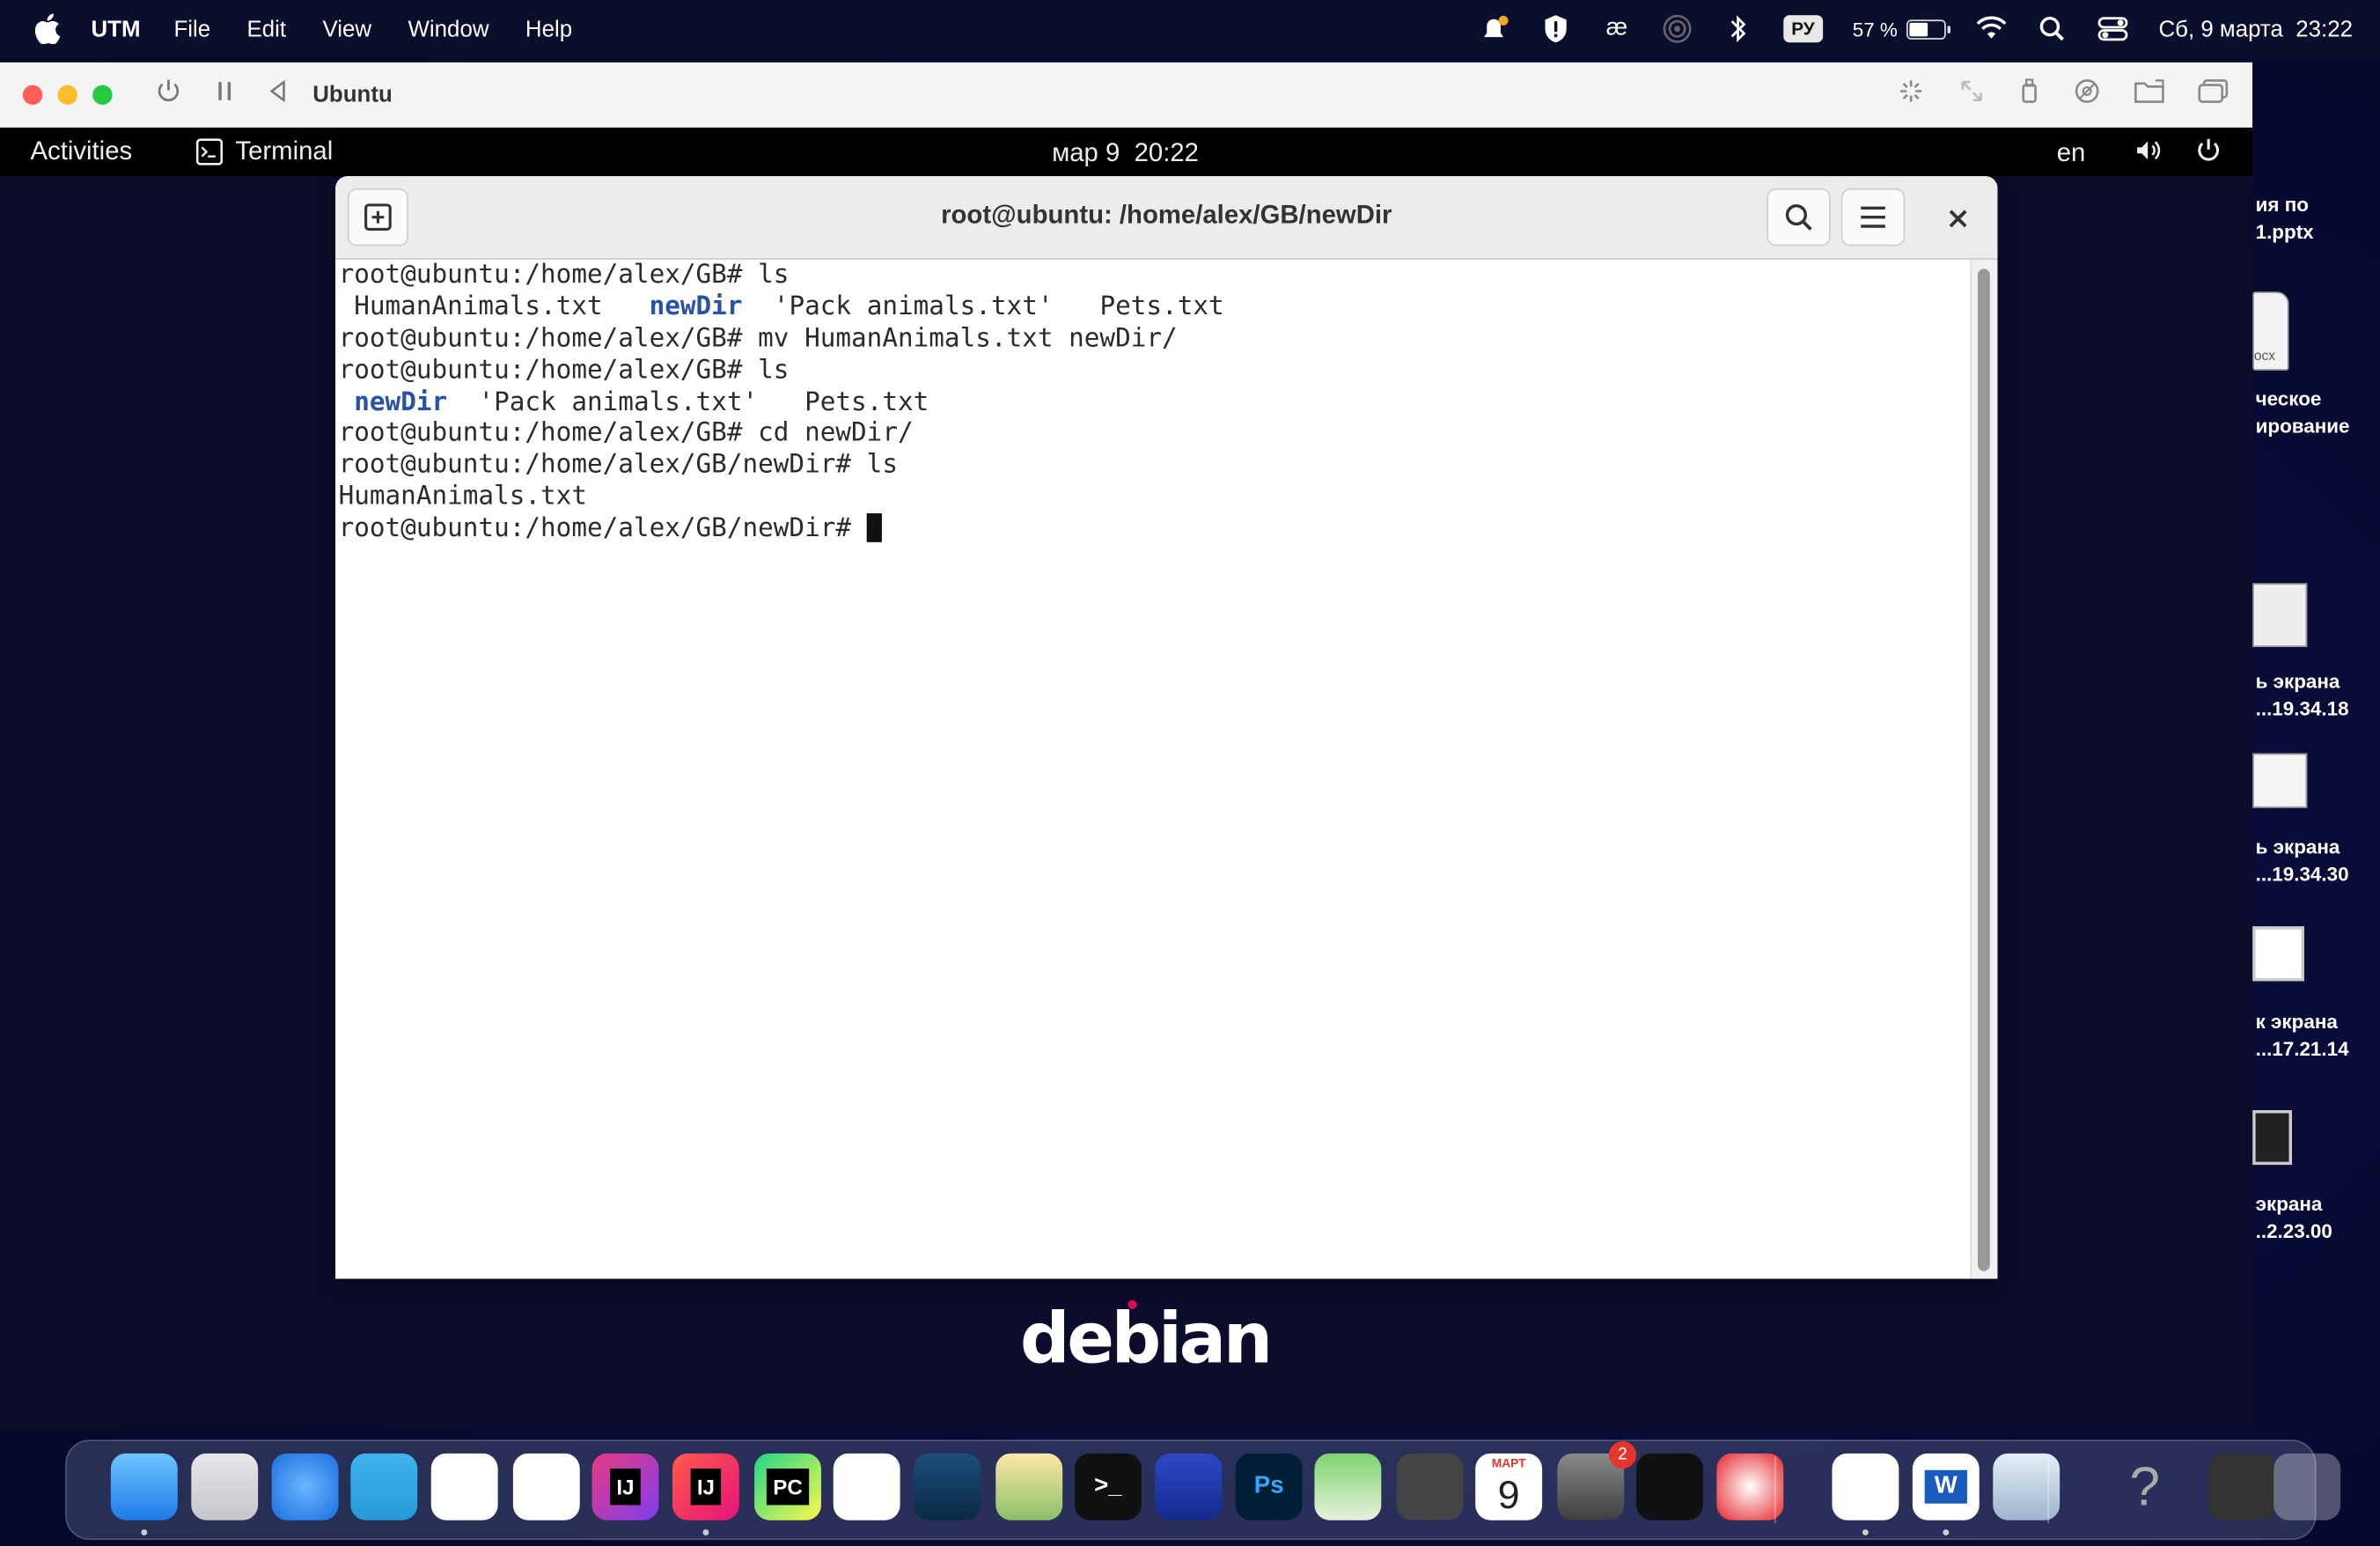 This screenshot has width=2380, height=1546. Describe the element at coordinates (1430, 1486) in the screenshot. I see `dock-calculator-icon` at that location.